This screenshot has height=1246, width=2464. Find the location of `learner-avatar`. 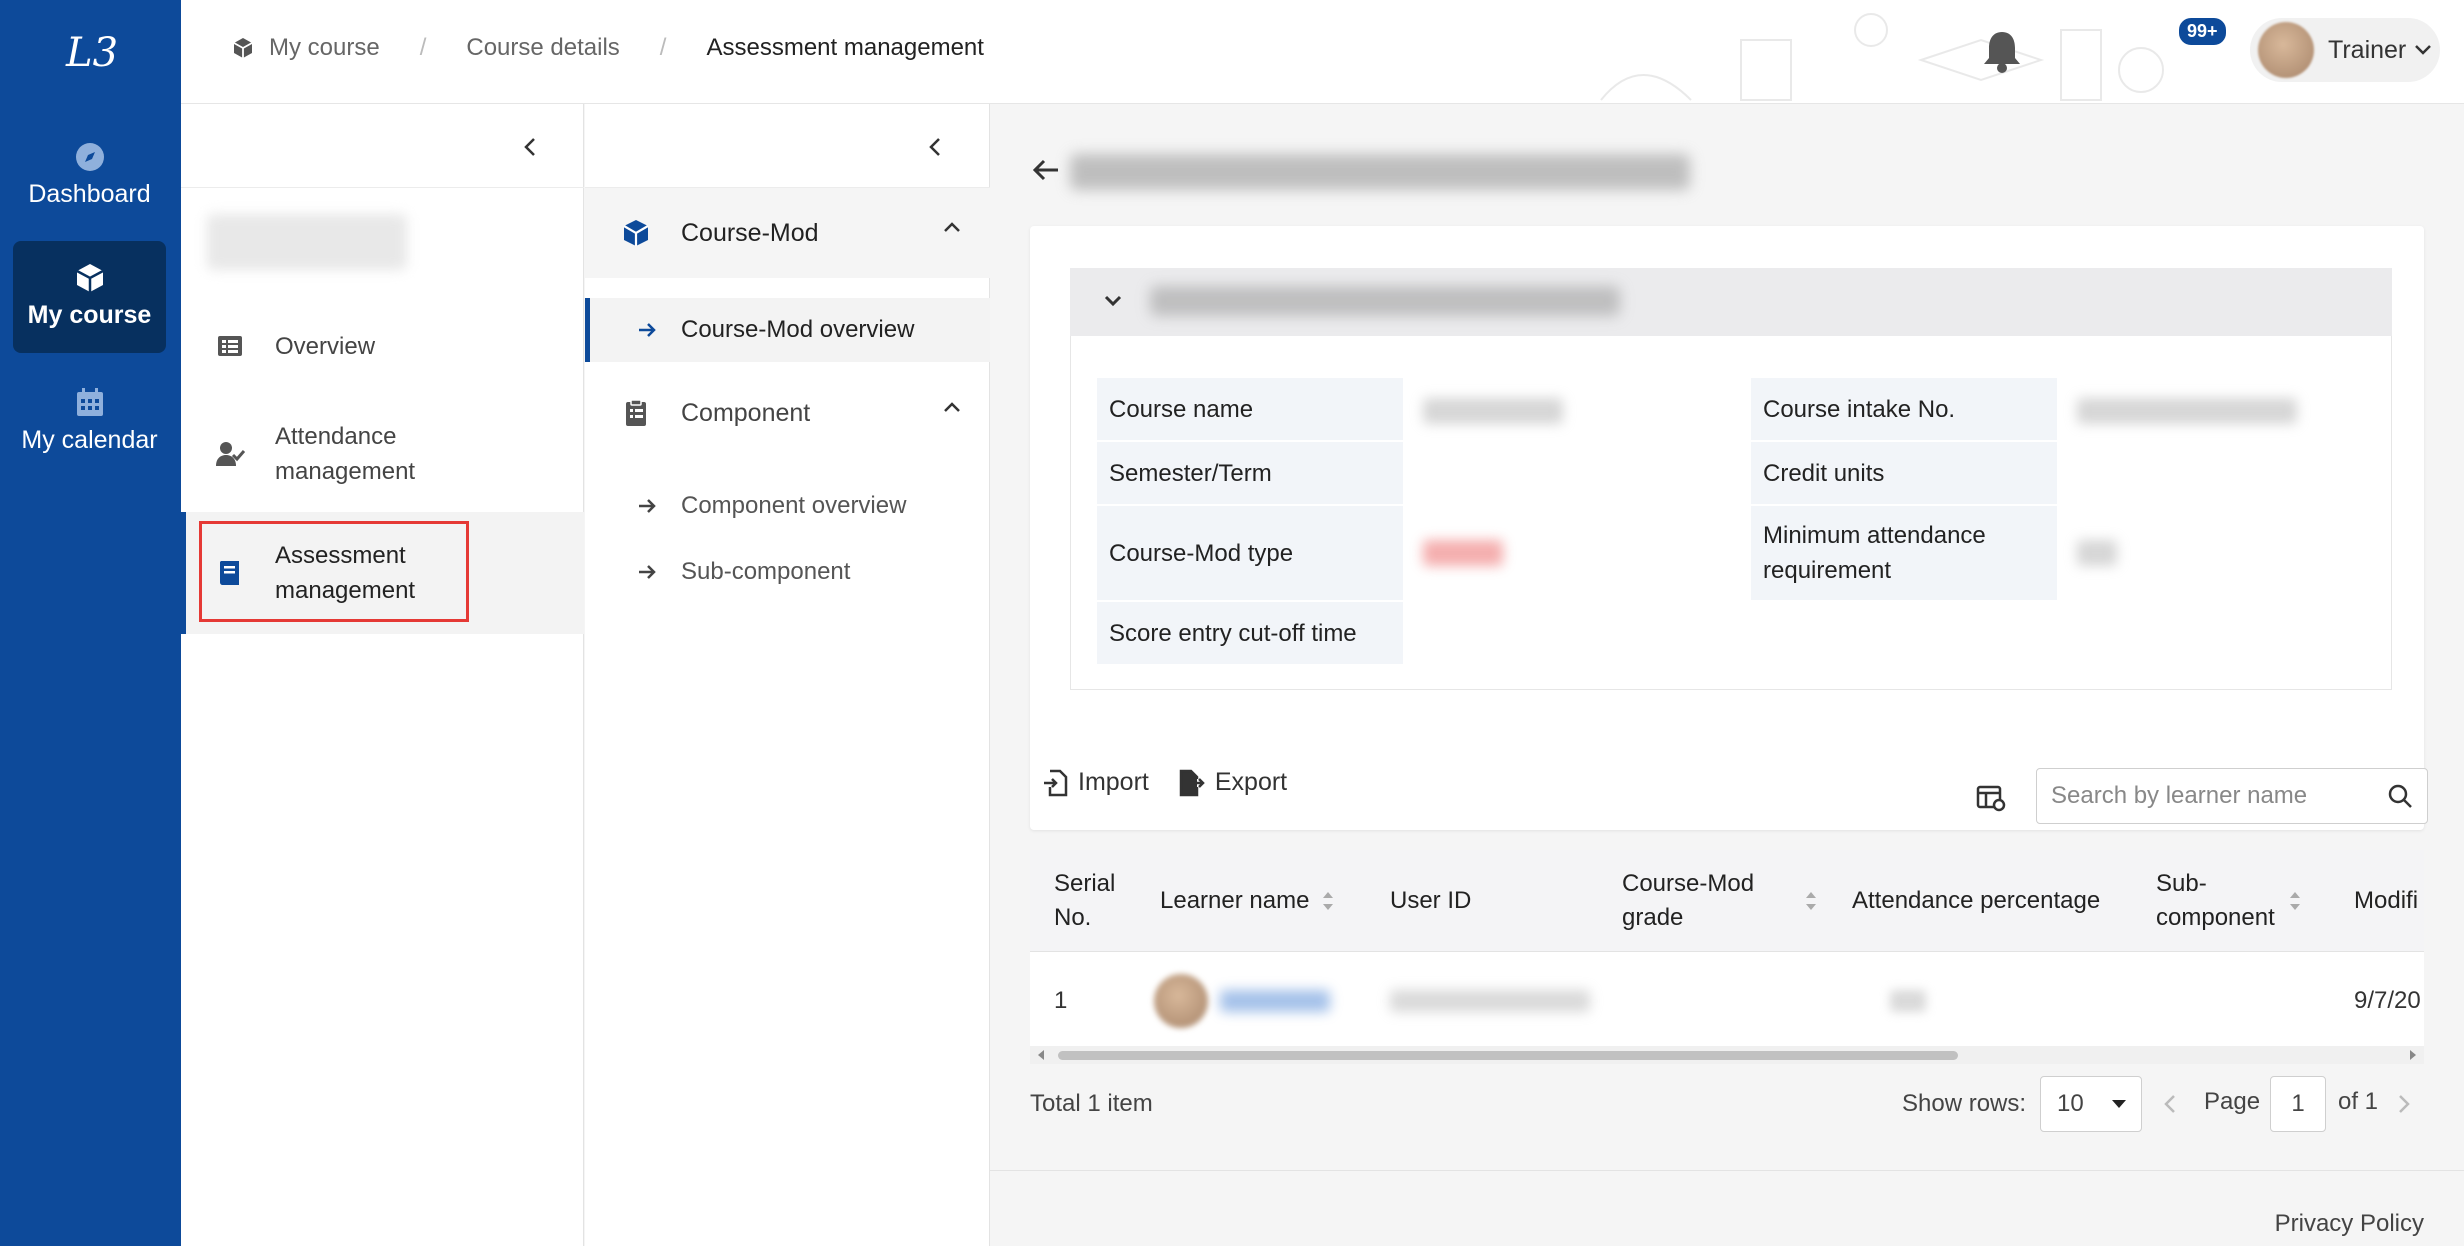

learner-avatar is located at coordinates (1181, 1001).